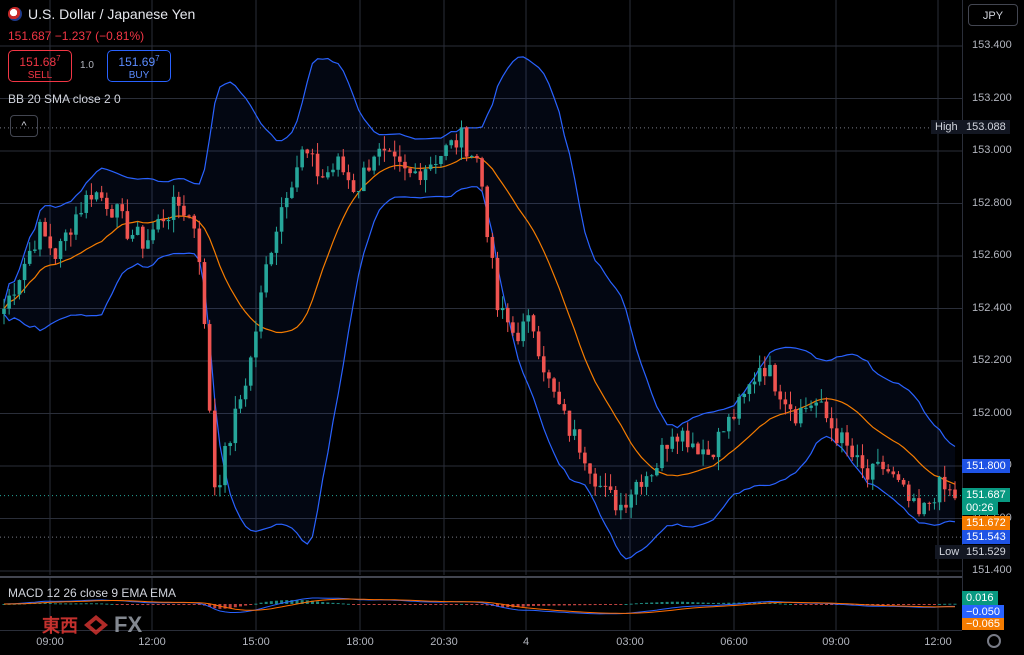 The image size is (1024, 655). I want to click on time-tick-label: 20:30, so click(444, 642).